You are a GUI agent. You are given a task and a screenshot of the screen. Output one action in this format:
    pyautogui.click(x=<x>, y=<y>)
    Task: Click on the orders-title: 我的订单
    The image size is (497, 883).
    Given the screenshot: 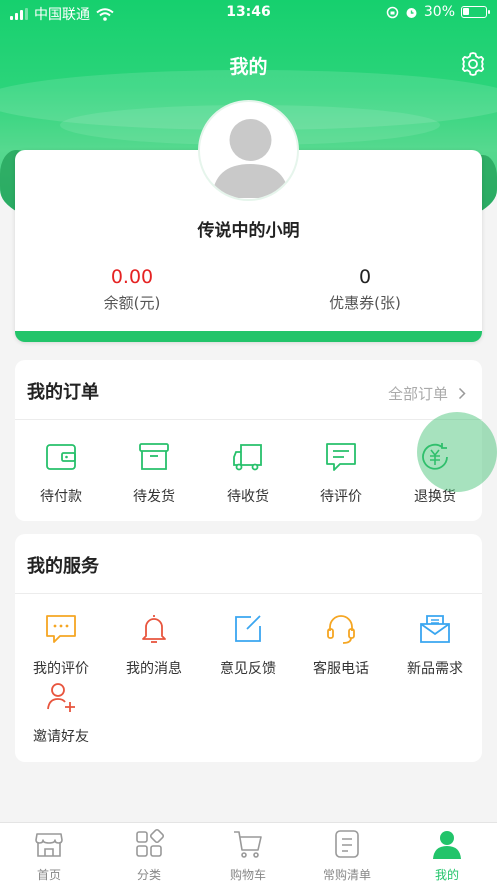 What is the action you would take?
    pyautogui.click(x=63, y=392)
    